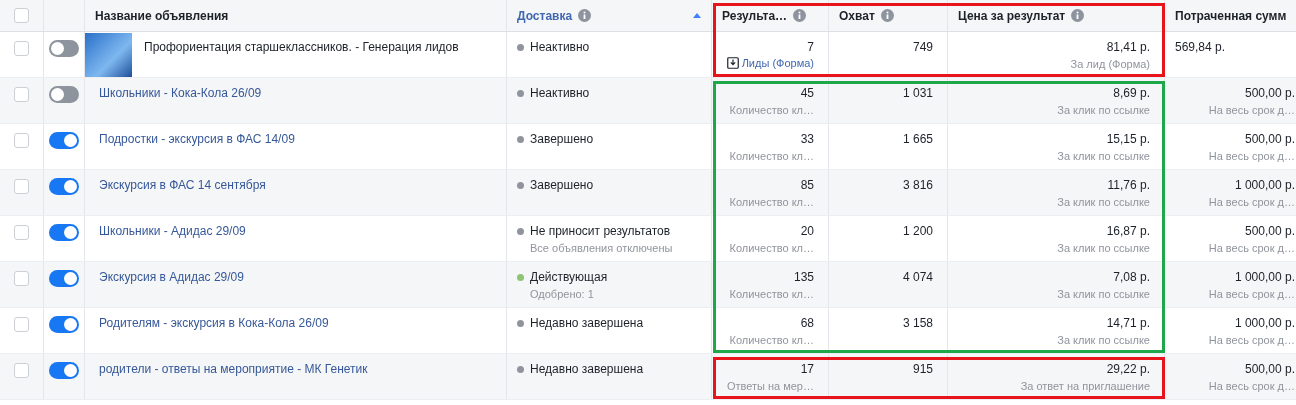 The image size is (1296, 405). I want to click on reach-value: 749, so click(922, 47).